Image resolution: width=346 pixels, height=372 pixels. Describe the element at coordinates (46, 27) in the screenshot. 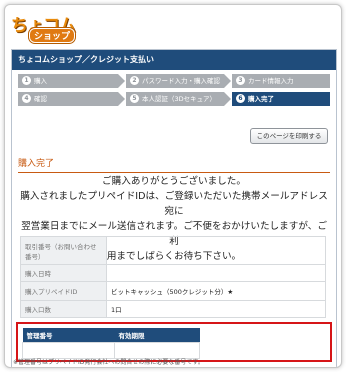

I see `shop-logo: ちょコム ショップ` at that location.